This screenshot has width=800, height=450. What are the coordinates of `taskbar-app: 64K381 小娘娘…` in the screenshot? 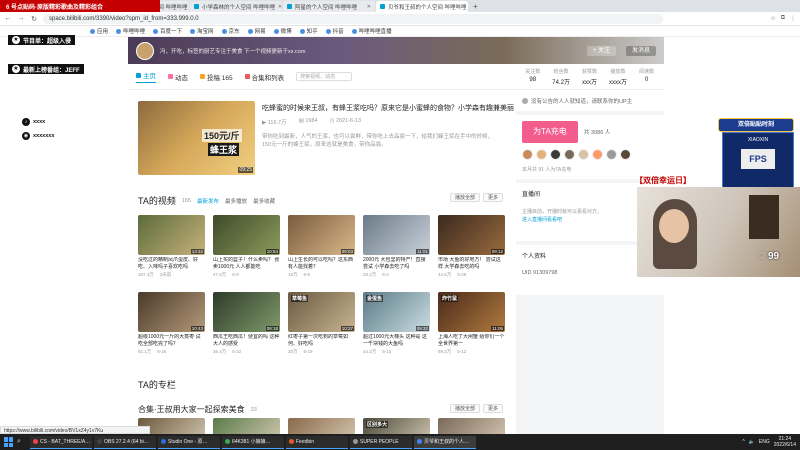 It's located at (253, 442).